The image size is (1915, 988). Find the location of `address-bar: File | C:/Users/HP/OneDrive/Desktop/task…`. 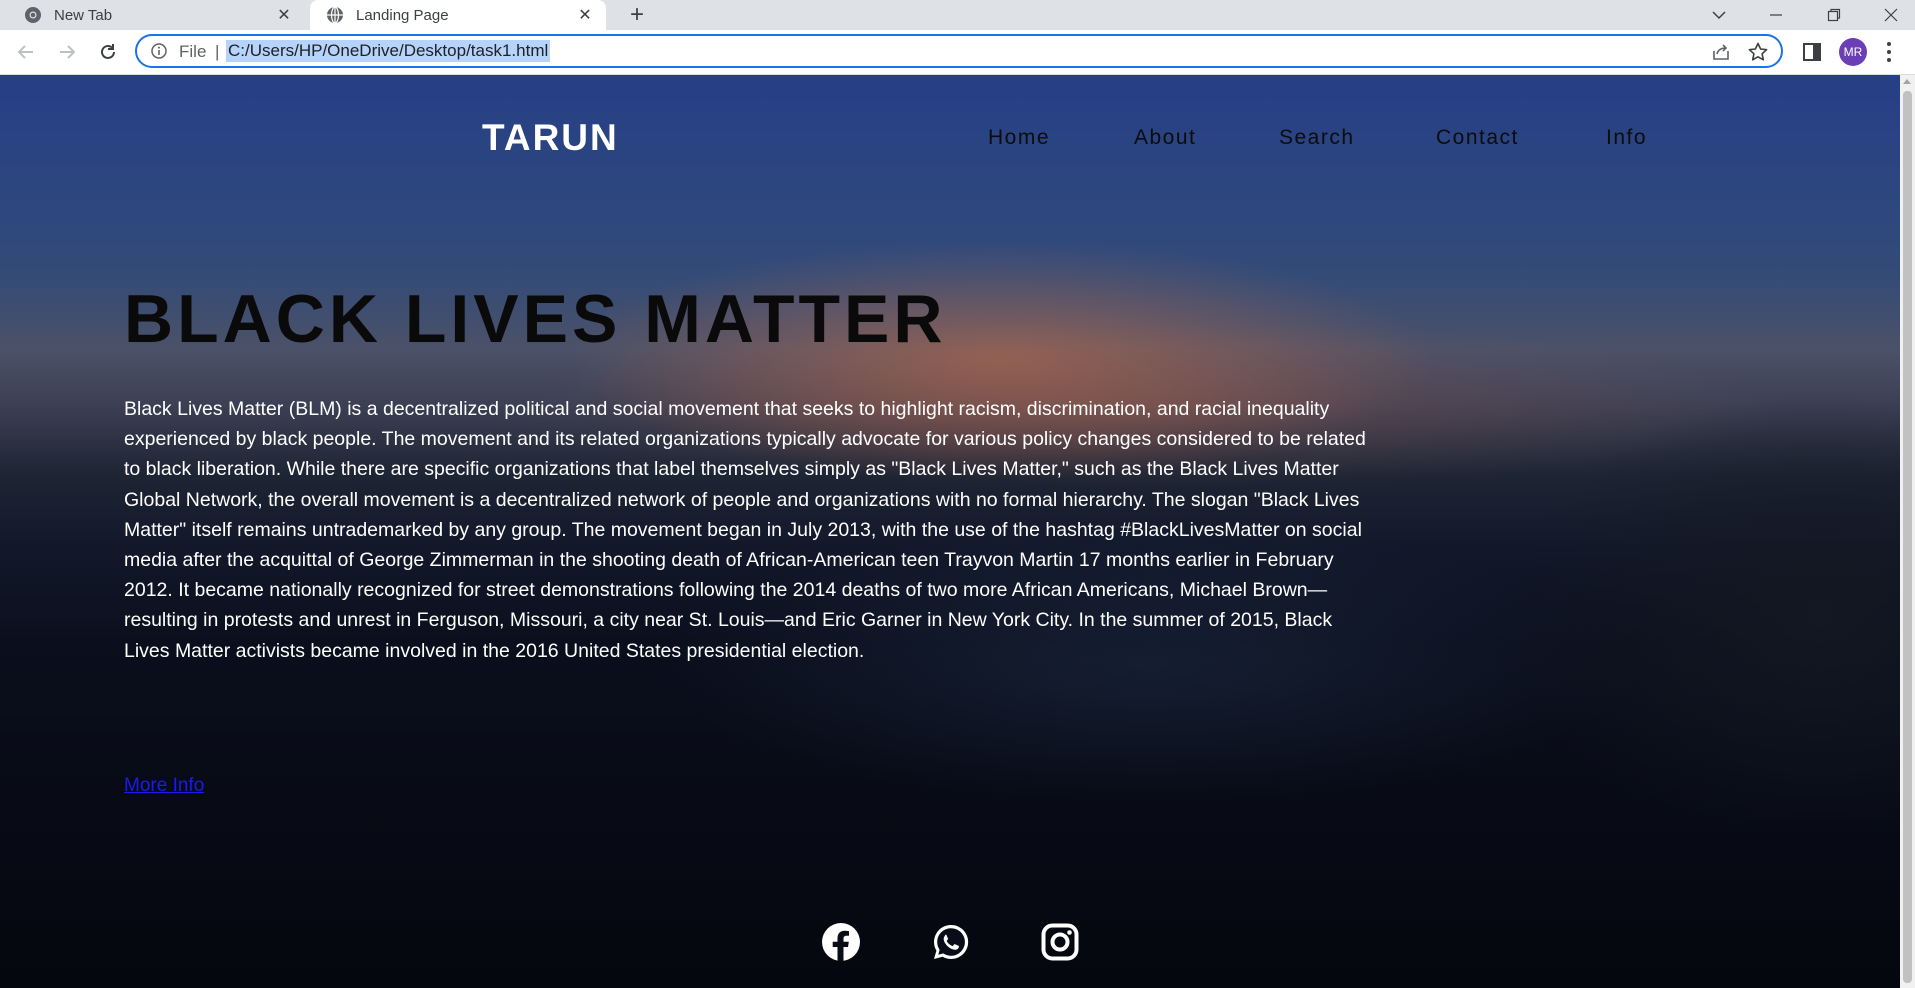

address-bar: File | C:/Users/HP/OneDrive/Desktop/task… is located at coordinates (959, 51).